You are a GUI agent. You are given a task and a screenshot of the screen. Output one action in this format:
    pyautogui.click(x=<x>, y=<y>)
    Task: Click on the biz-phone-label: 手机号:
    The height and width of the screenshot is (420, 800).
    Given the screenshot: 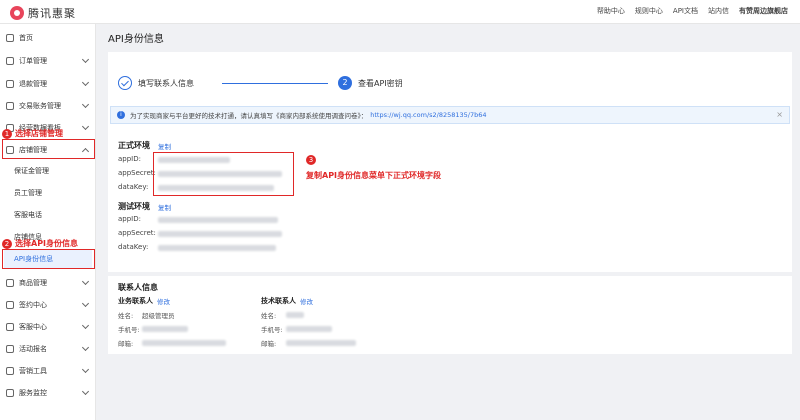 What is the action you would take?
    pyautogui.click(x=129, y=330)
    